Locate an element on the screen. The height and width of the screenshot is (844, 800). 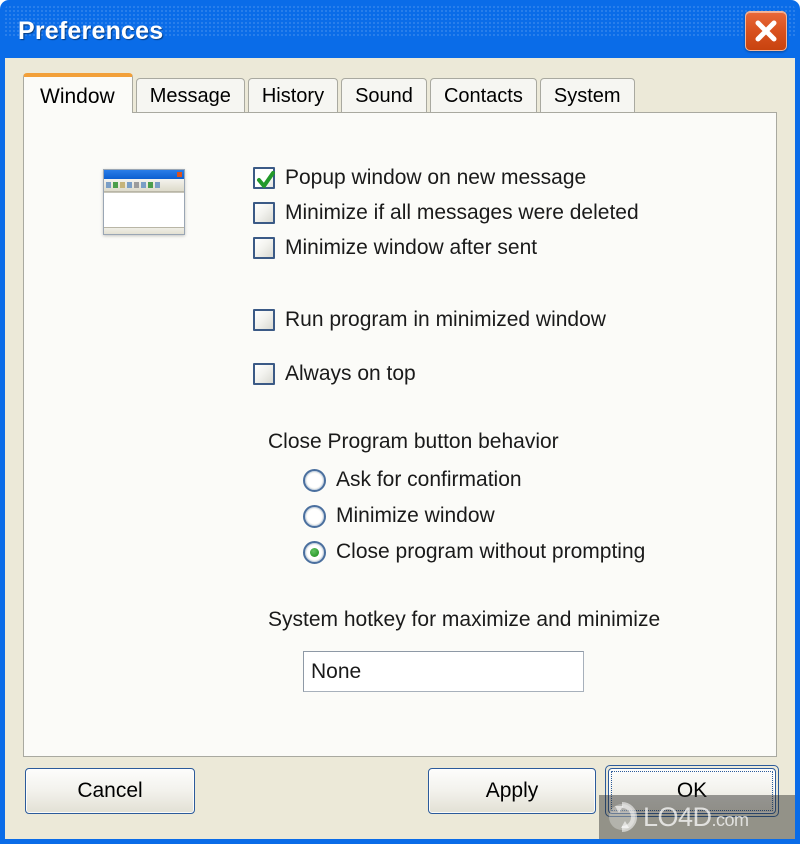
checkbox-row-popup-window: Popup window on new message is located at coordinates (419, 178).